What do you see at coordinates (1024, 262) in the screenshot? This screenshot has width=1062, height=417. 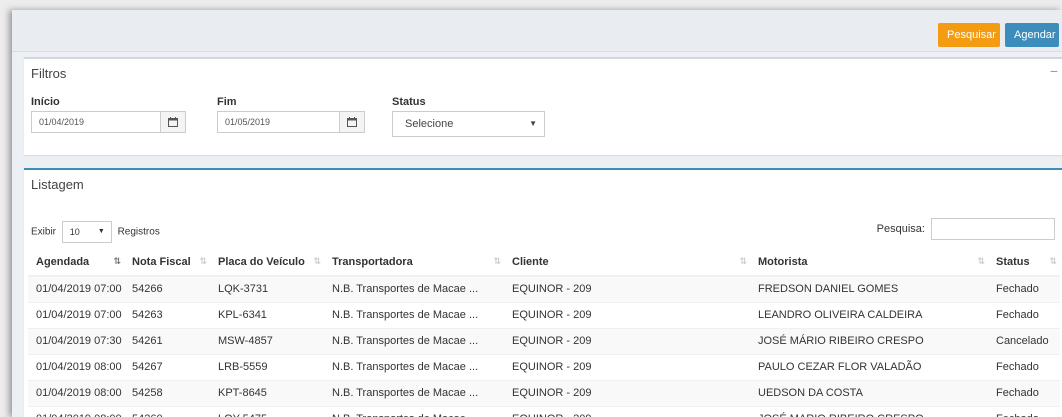 I see `column-header-status: Status ⇅` at bounding box center [1024, 262].